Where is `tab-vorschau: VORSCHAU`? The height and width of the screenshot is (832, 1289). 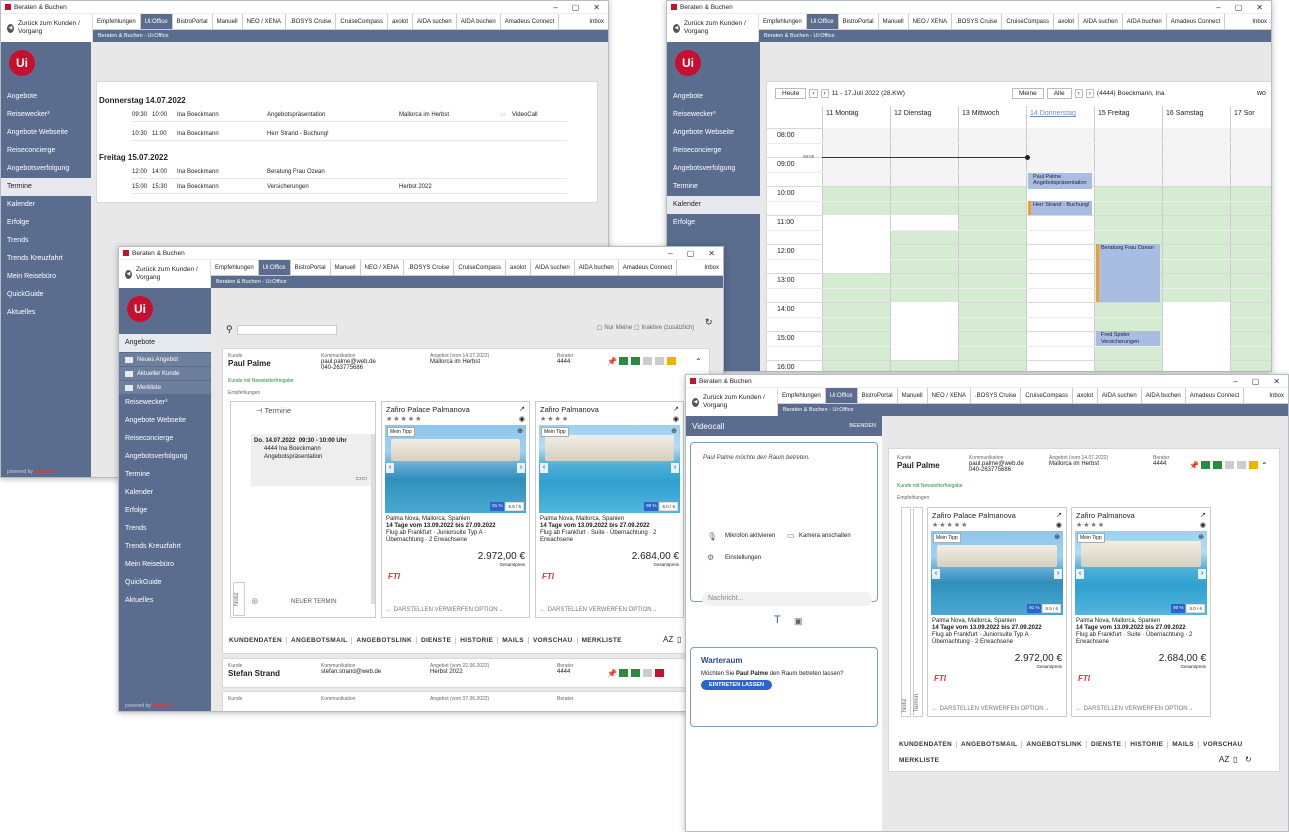
tab-vorschau: VORSCHAU is located at coordinates (1223, 744).